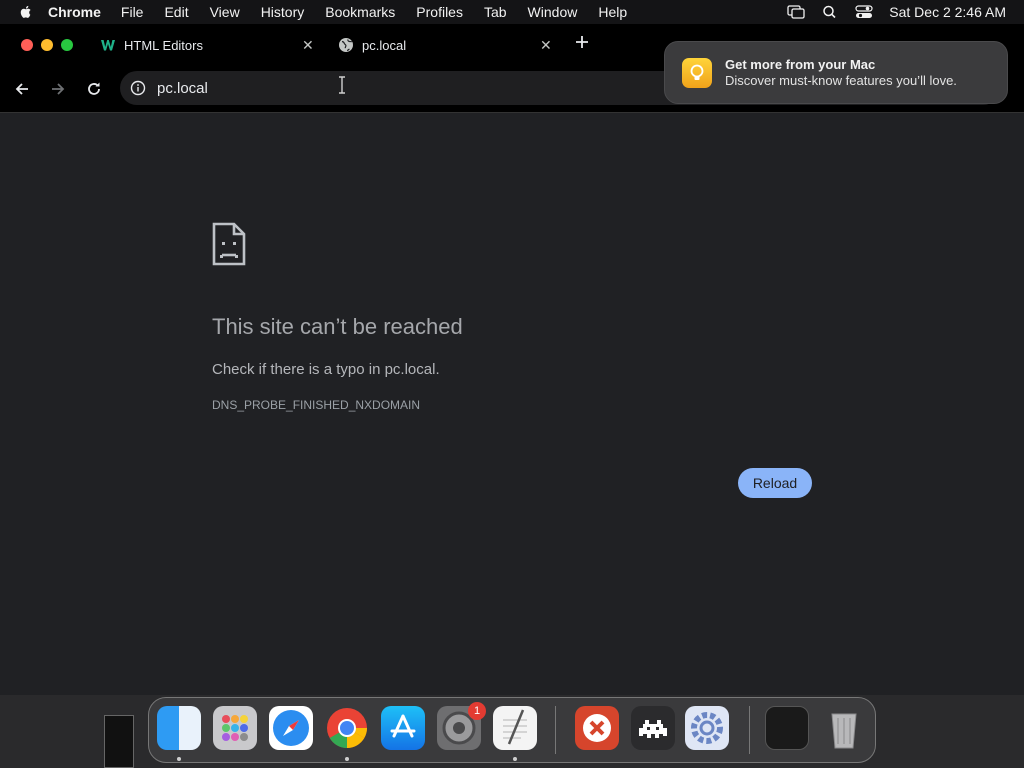 Image resolution: width=1024 pixels, height=768 pixels. I want to click on tab-title: HTML Editors, so click(163, 45).